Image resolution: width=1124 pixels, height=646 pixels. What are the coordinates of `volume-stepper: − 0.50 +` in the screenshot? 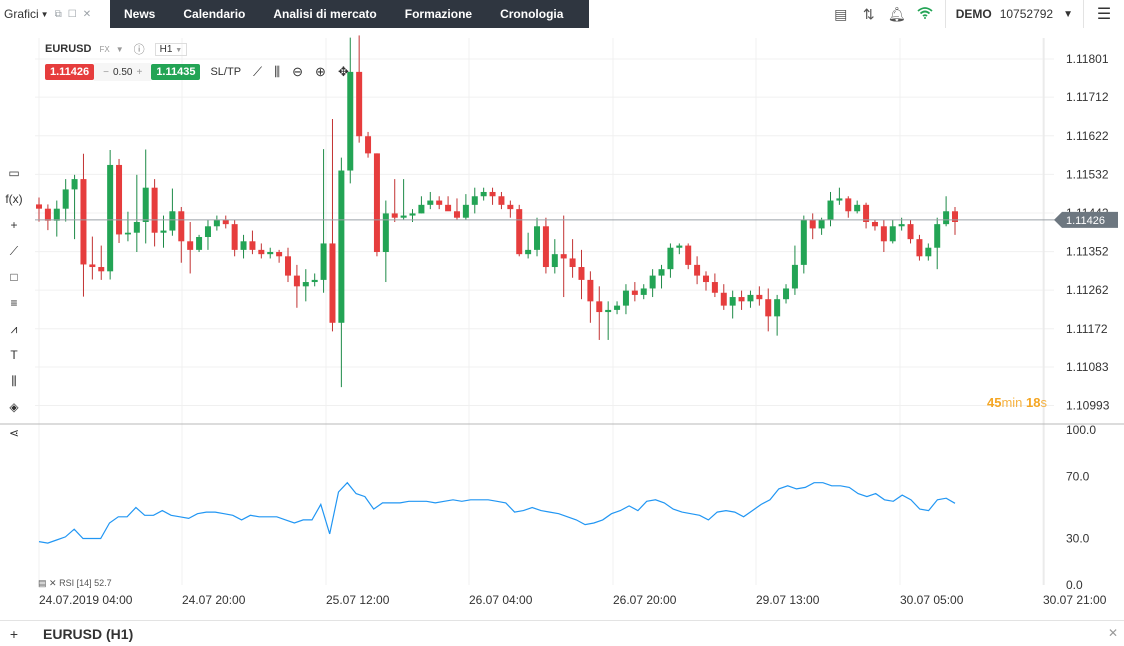 It's located at (123, 72).